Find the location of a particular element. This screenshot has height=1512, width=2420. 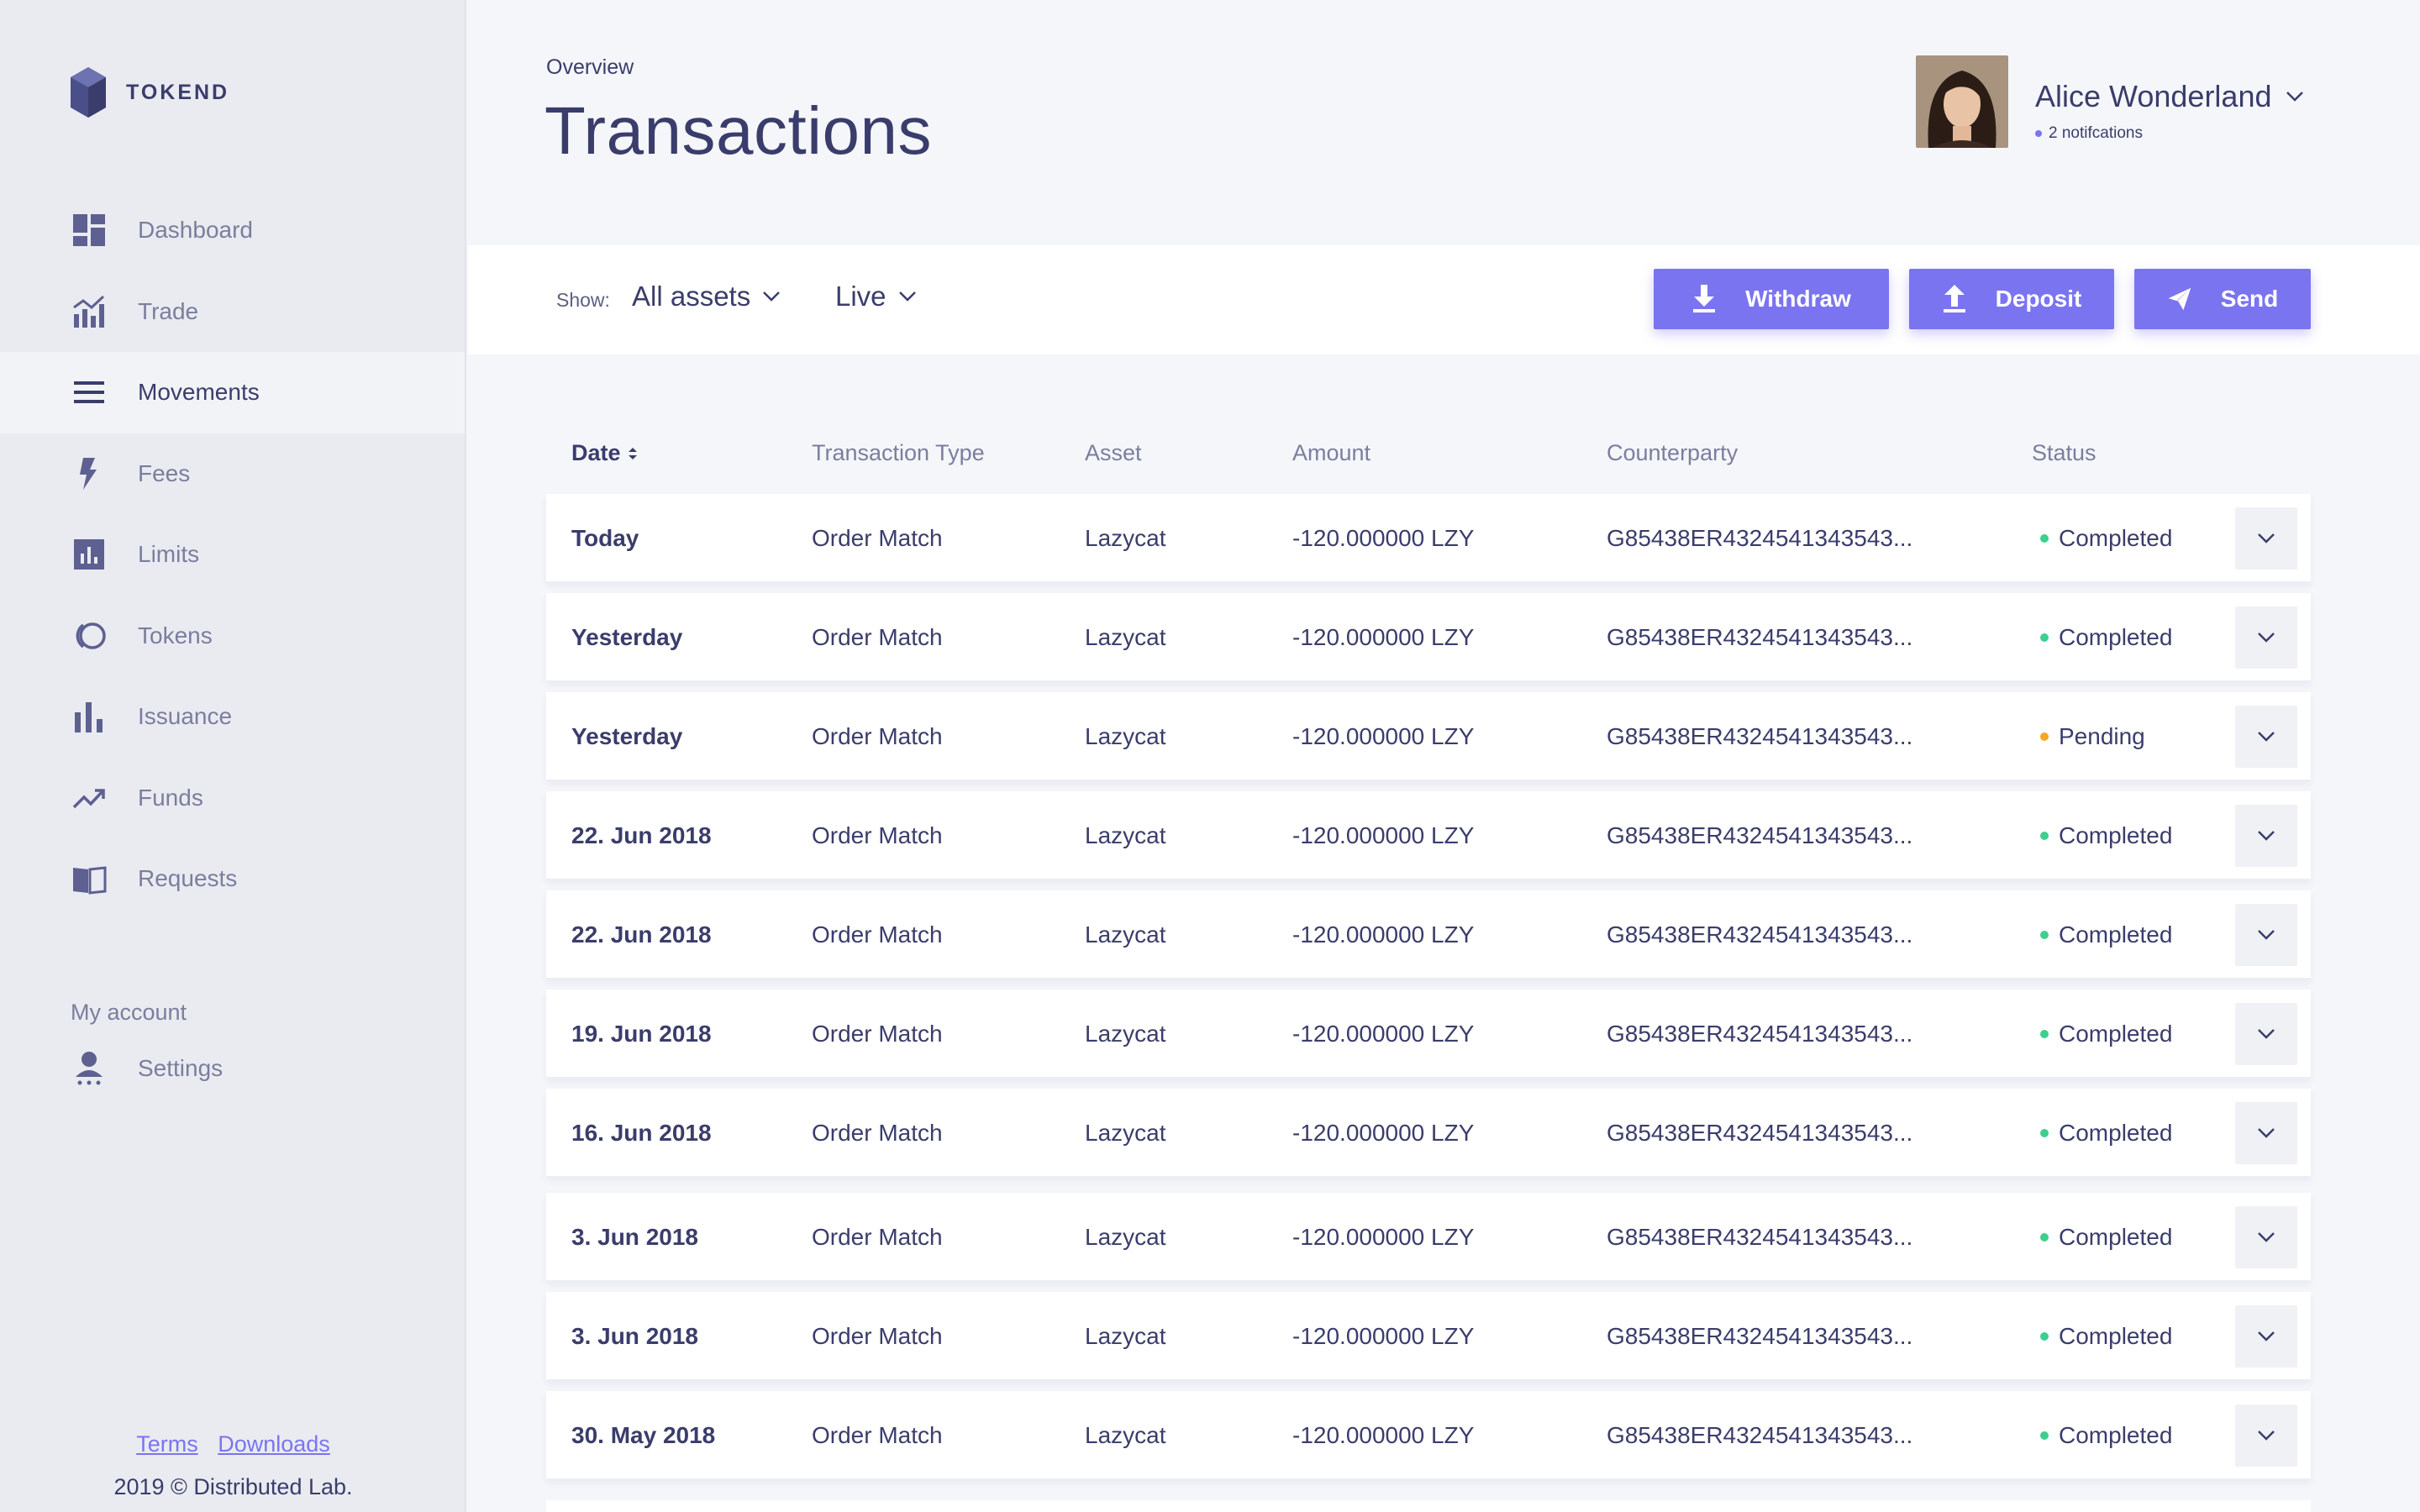

deposit-button: Deposit is located at coordinates (2011, 299).